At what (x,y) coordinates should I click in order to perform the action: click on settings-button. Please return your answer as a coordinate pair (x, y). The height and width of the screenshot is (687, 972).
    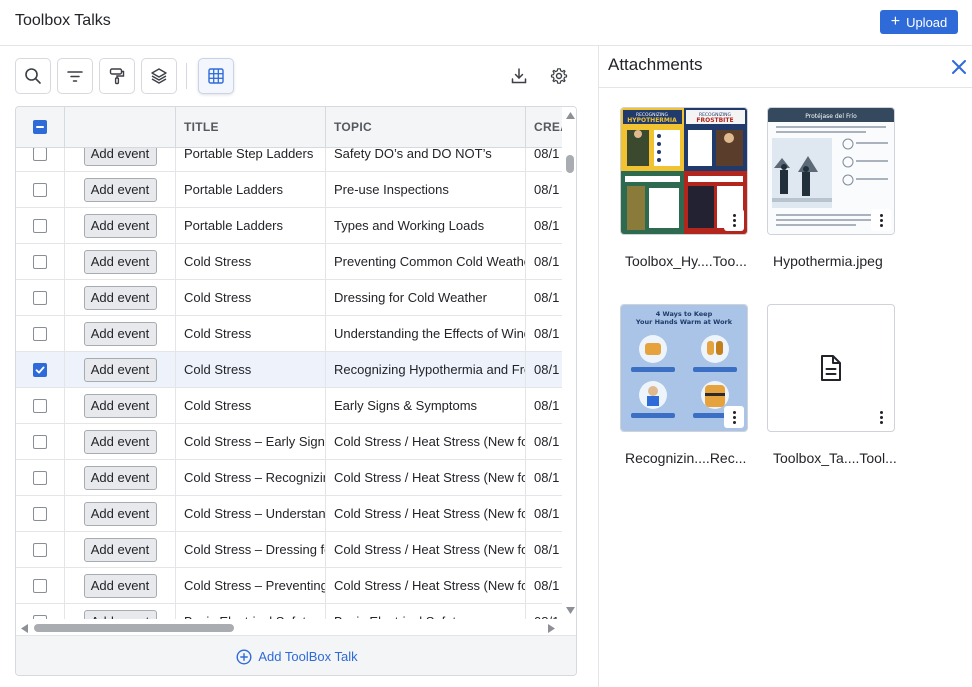
    Looking at the image, I should click on (559, 76).